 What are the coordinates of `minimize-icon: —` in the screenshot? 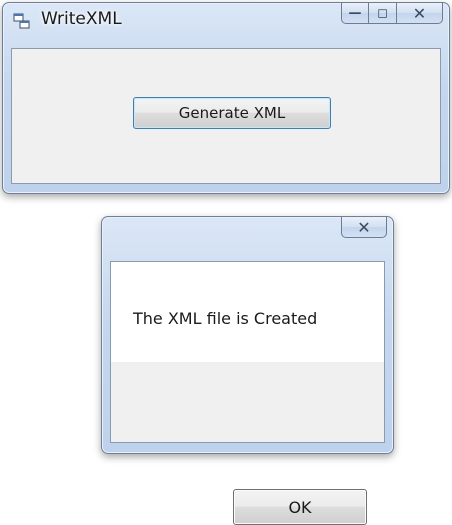 It's located at (355, 13).